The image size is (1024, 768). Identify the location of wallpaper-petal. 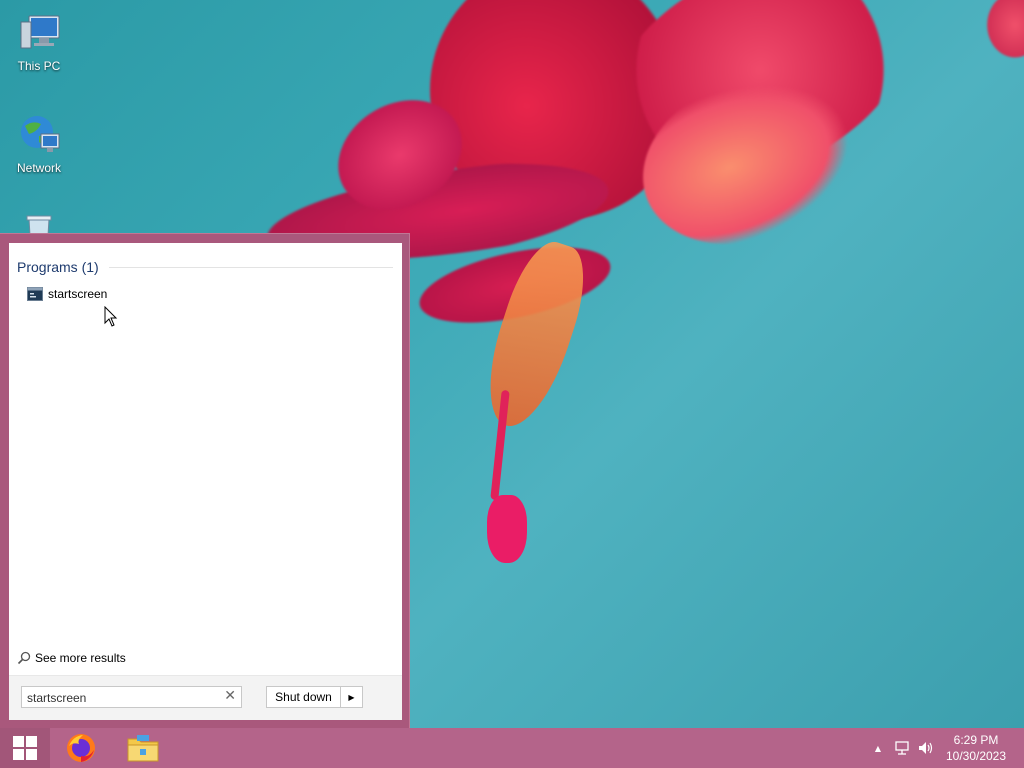
(1004, 30).